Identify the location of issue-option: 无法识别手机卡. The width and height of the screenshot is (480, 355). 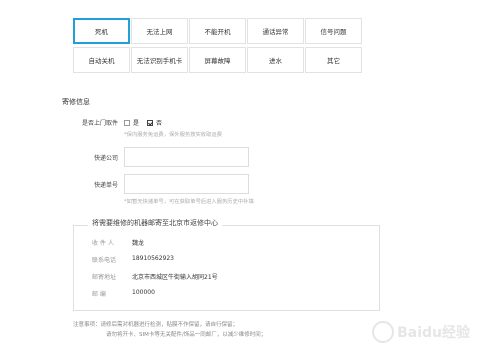
(159, 60).